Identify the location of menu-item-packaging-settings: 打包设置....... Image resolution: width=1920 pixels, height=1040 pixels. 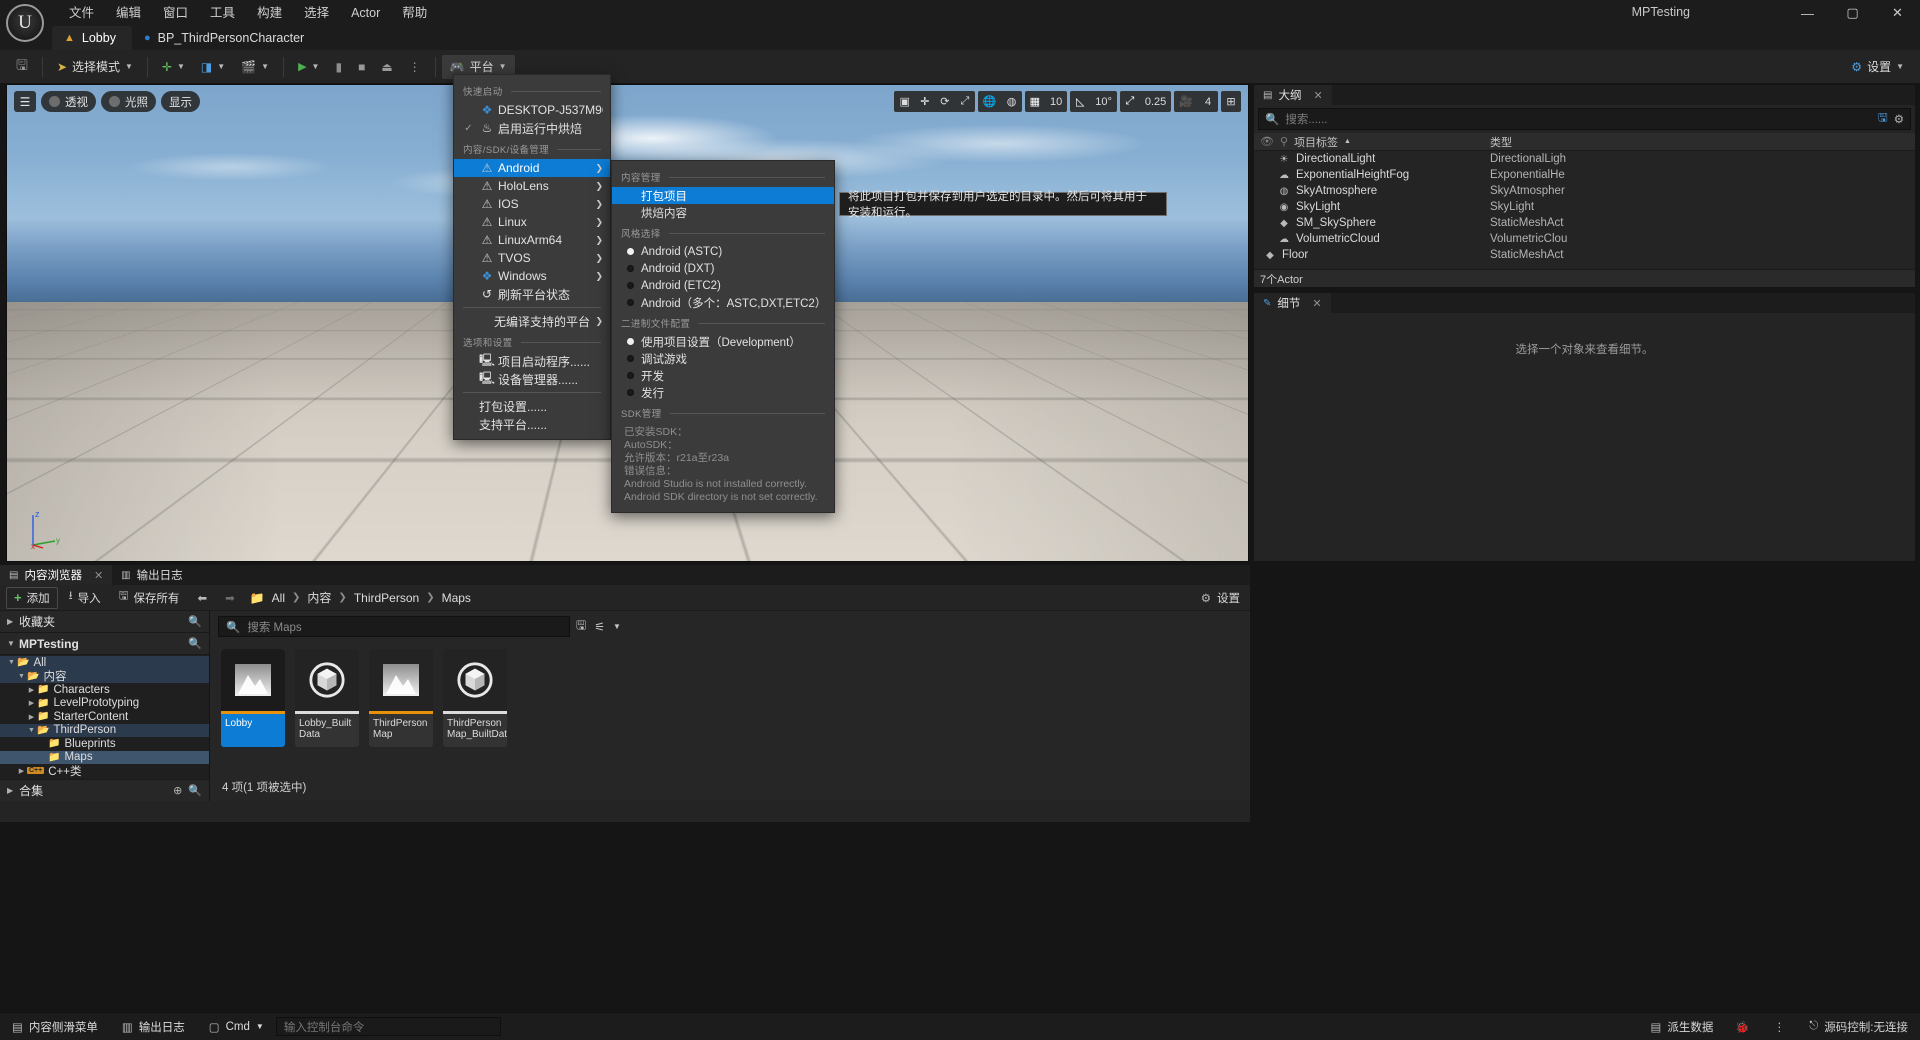
(532, 406).